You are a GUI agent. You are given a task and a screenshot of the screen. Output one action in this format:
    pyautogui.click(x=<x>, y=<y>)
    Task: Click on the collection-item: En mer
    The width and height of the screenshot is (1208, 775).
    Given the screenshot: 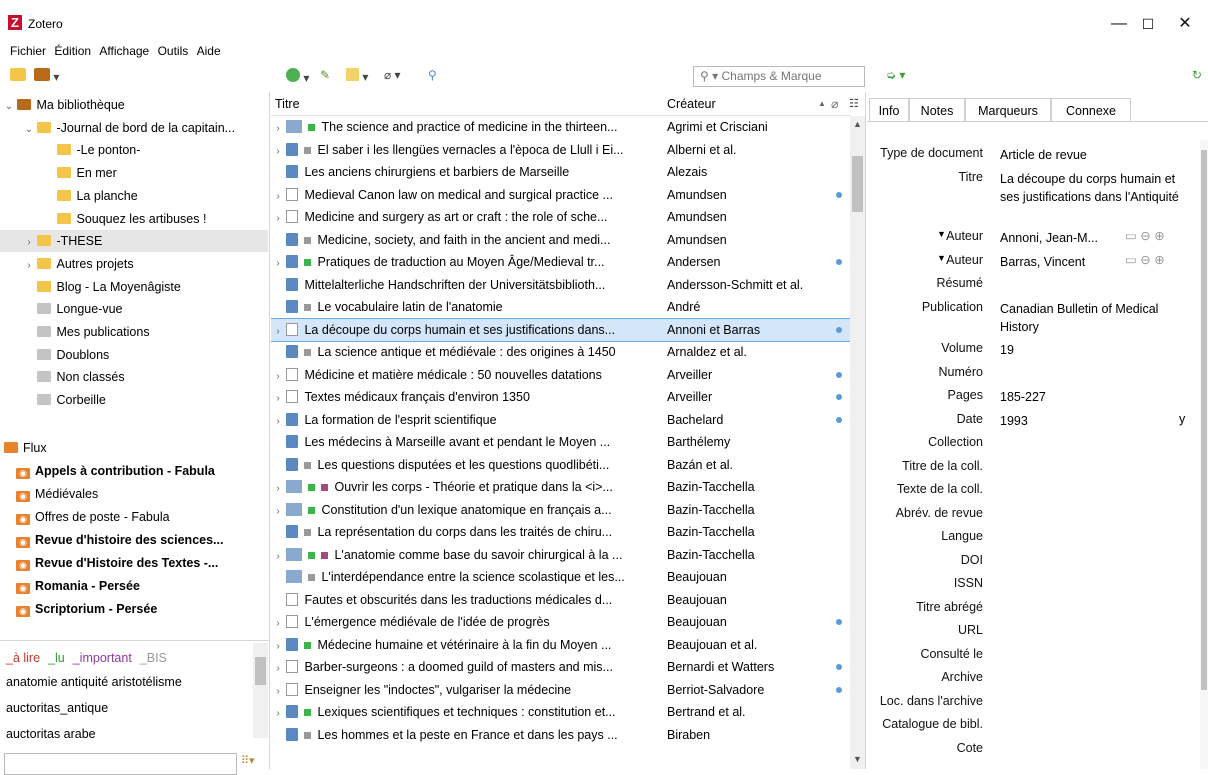 What is the action you would take?
    pyautogui.click(x=134, y=173)
    